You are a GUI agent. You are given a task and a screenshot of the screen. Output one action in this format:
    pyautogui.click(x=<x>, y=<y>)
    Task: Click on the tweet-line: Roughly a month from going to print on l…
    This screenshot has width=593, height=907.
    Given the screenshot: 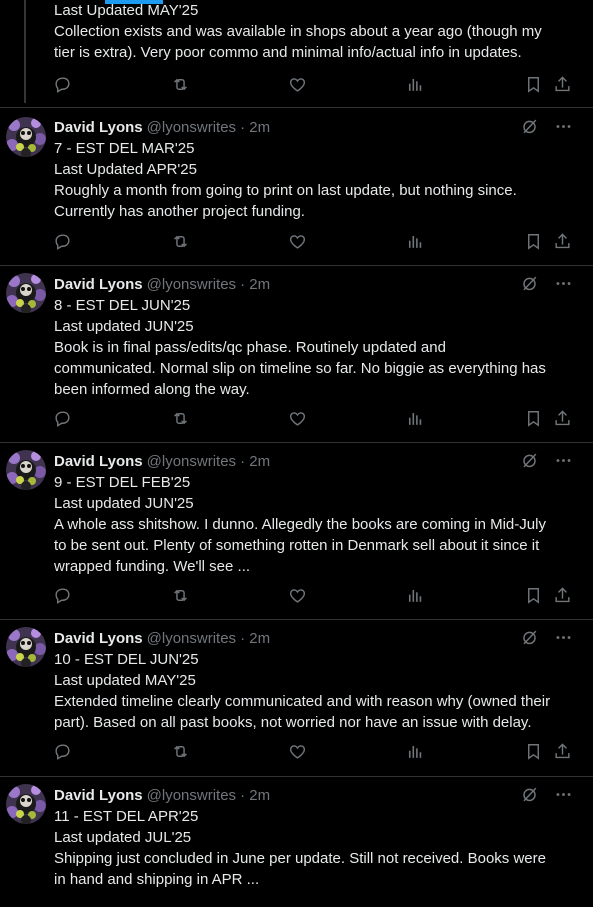 What is the action you would take?
    pyautogui.click(x=285, y=190)
    